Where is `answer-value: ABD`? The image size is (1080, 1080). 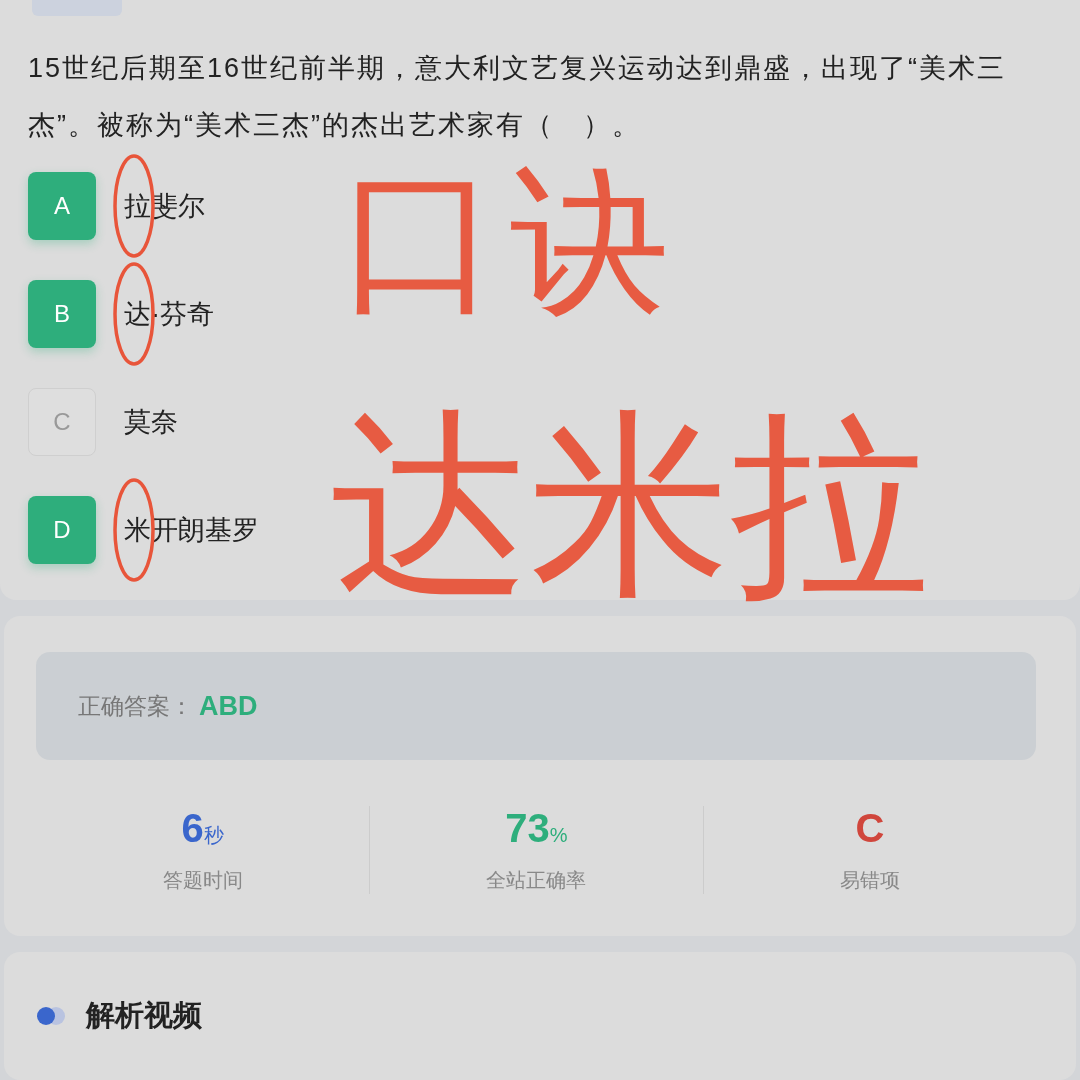 answer-value: ABD is located at coordinates (228, 706).